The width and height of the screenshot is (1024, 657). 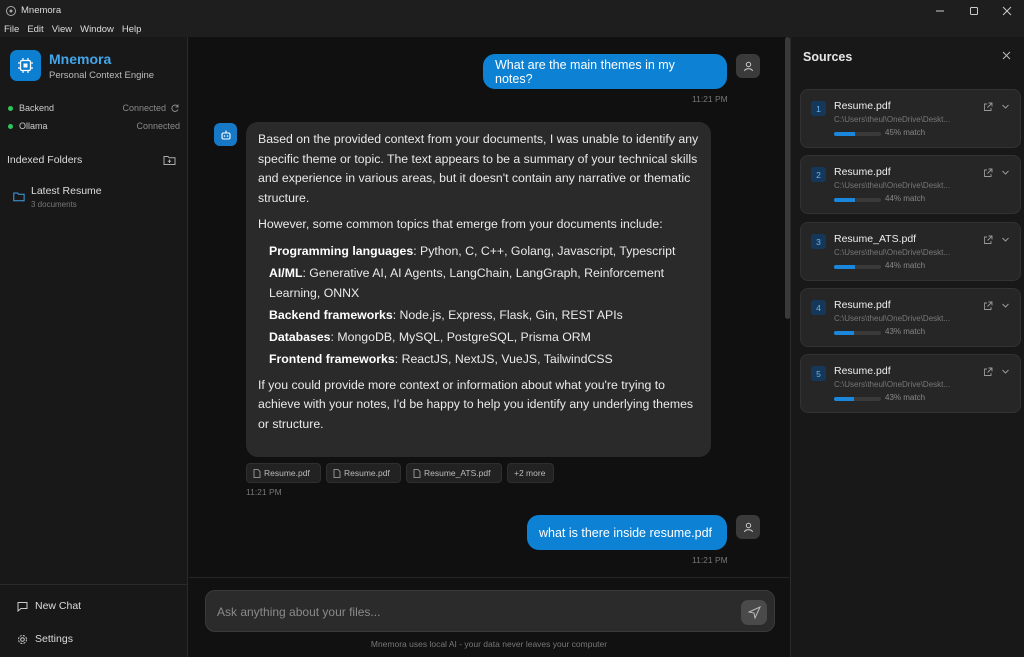 I want to click on list-item-text: : ReactJS, NextJS, VueJS, TailwindCSS, so click(x=503, y=358).